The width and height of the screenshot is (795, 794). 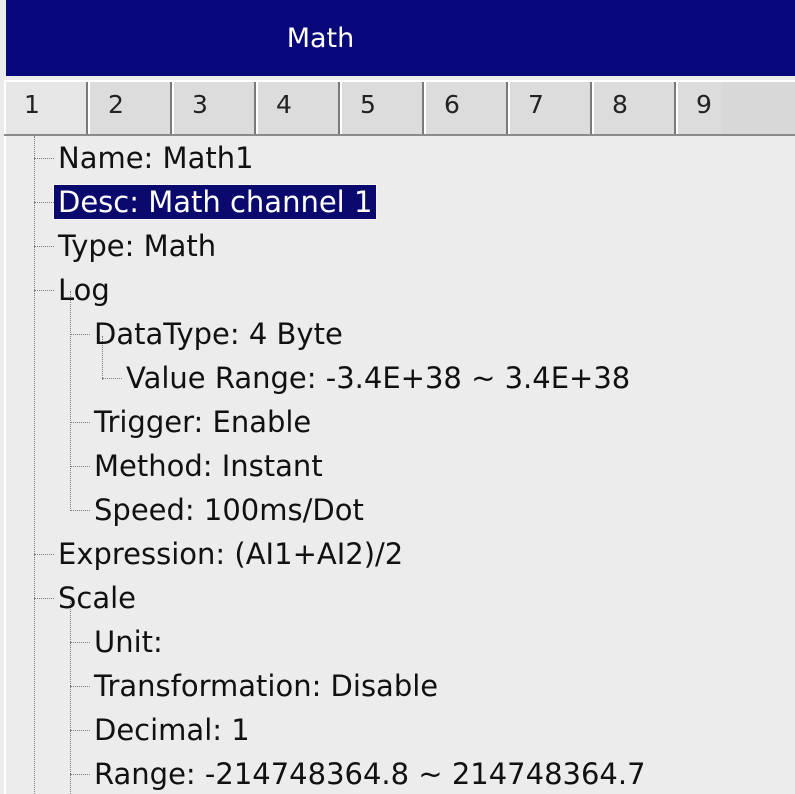 What do you see at coordinates (550, 108) in the screenshot?
I see `tab-7: 7` at bounding box center [550, 108].